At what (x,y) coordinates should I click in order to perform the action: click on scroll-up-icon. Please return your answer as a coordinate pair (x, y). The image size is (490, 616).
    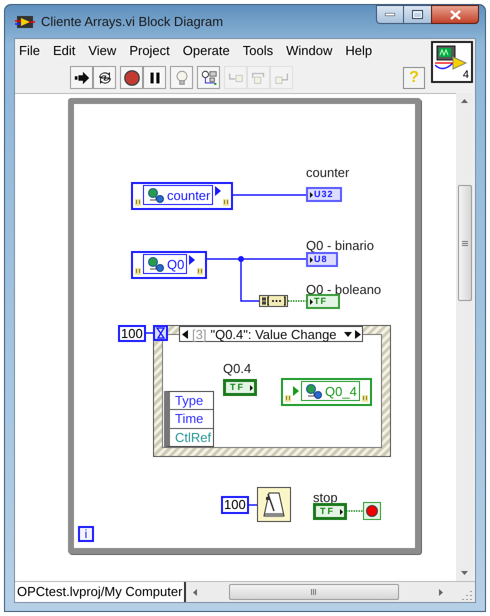
    Looking at the image, I should click on (464, 101).